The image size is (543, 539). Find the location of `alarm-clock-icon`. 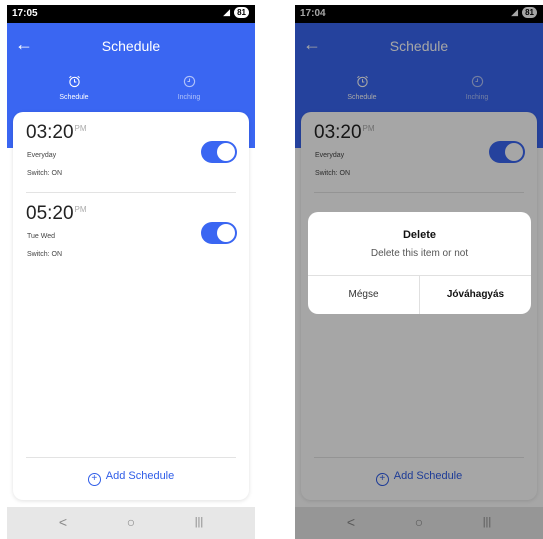

alarm-clock-icon is located at coordinates (74, 81).